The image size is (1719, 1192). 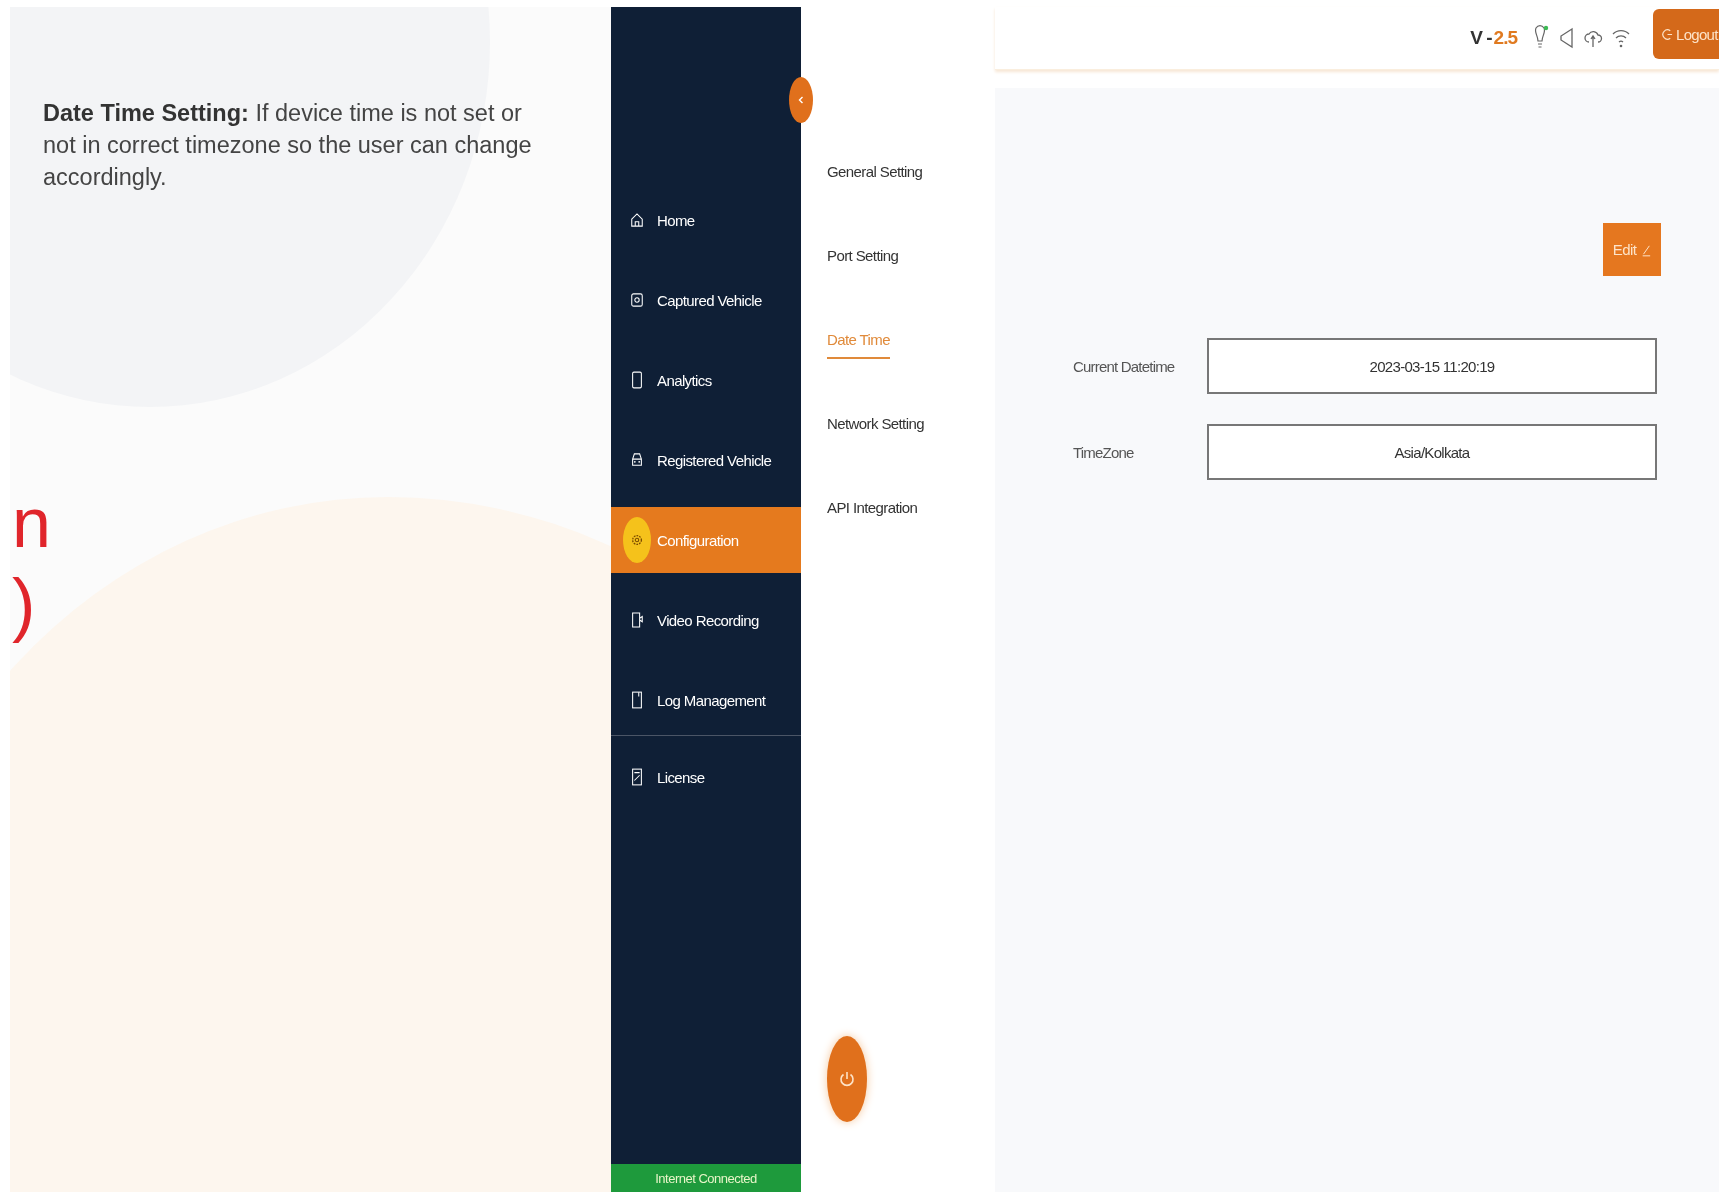 I want to click on sidebar-item: Analytics, so click(x=706, y=380).